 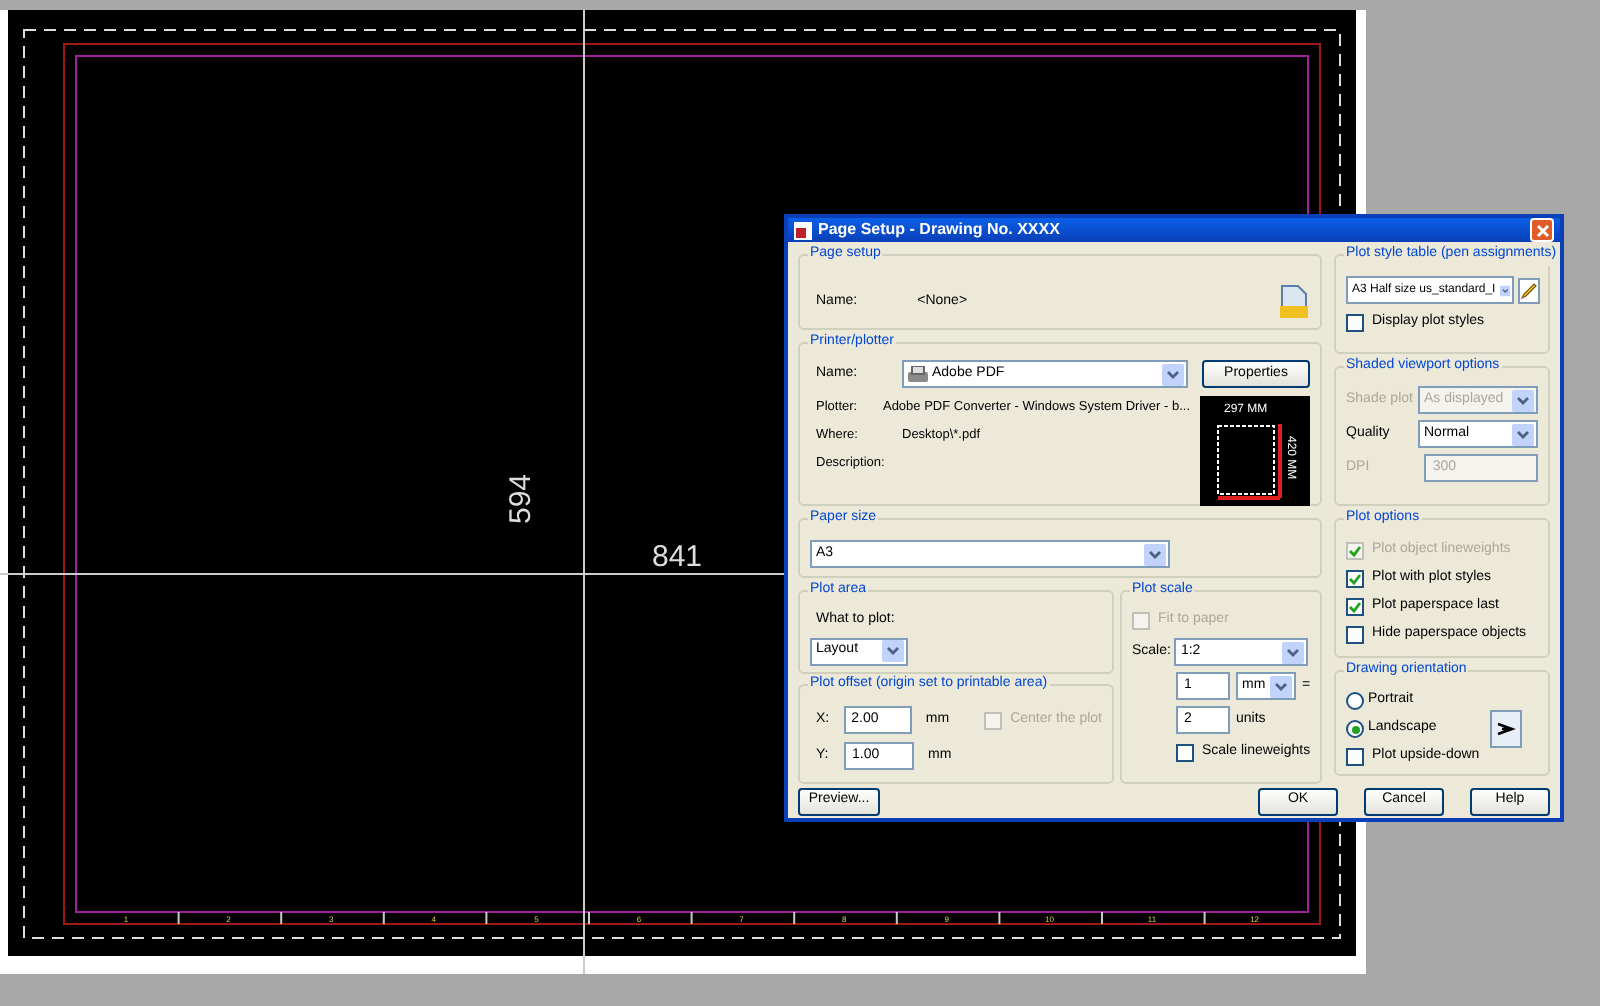 I want to click on printer-icon, so click(x=918, y=374).